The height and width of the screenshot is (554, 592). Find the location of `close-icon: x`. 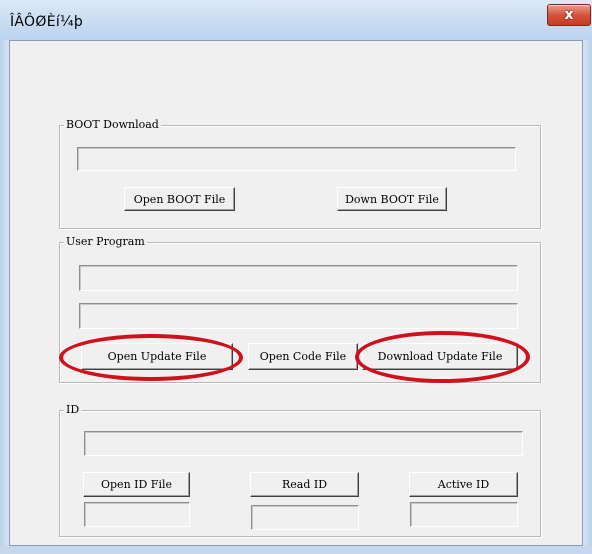

close-icon: x is located at coordinates (569, 15).